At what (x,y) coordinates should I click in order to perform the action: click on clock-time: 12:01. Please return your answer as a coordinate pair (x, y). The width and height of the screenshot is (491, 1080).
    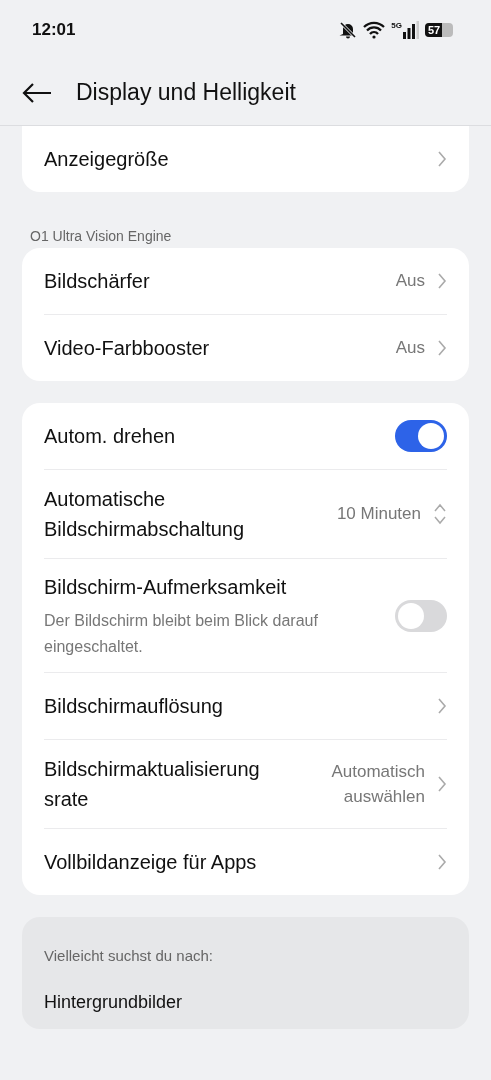
    Looking at the image, I should click on (54, 30).